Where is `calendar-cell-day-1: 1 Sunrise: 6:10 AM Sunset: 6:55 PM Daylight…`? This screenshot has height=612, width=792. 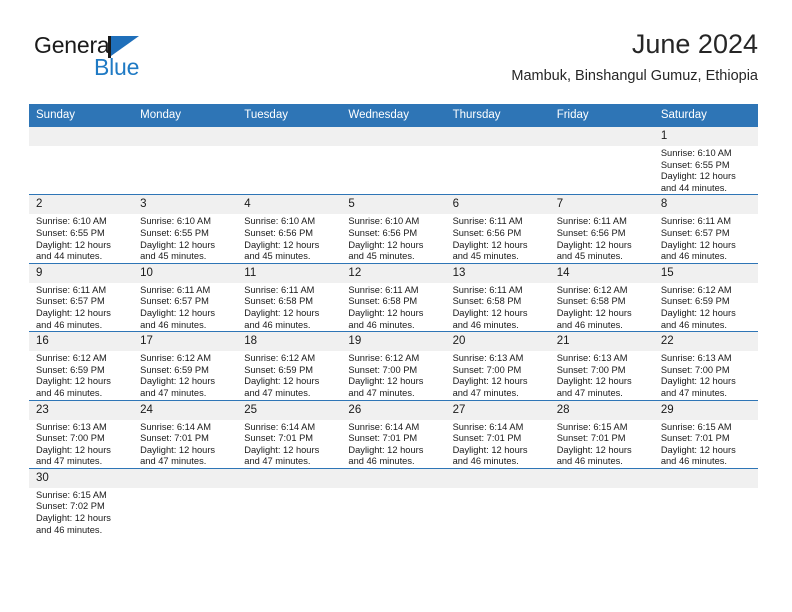 calendar-cell-day-1: 1 Sunrise: 6:10 AM Sunset: 6:55 PM Daylight… is located at coordinates (705, 160).